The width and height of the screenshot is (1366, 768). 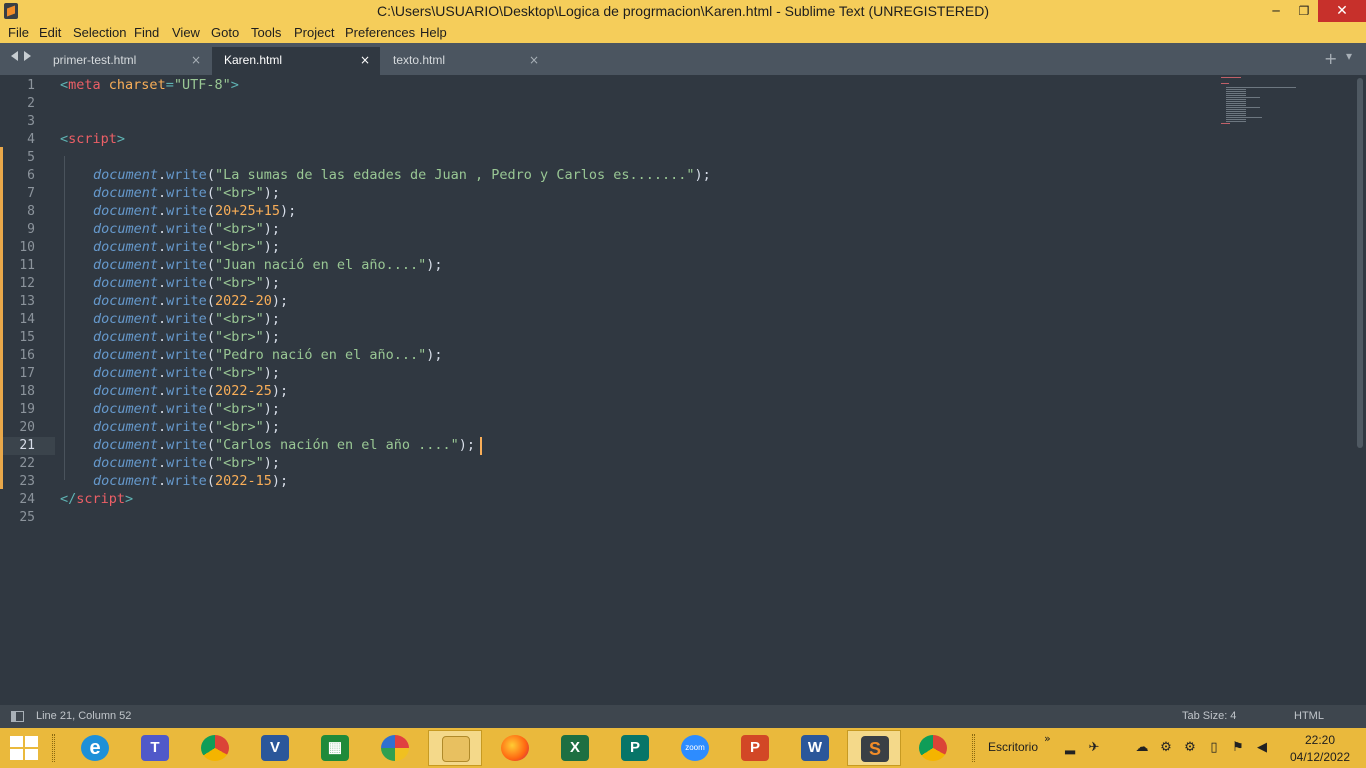 What do you see at coordinates (24, 748) in the screenshot?
I see `windows-start-button` at bounding box center [24, 748].